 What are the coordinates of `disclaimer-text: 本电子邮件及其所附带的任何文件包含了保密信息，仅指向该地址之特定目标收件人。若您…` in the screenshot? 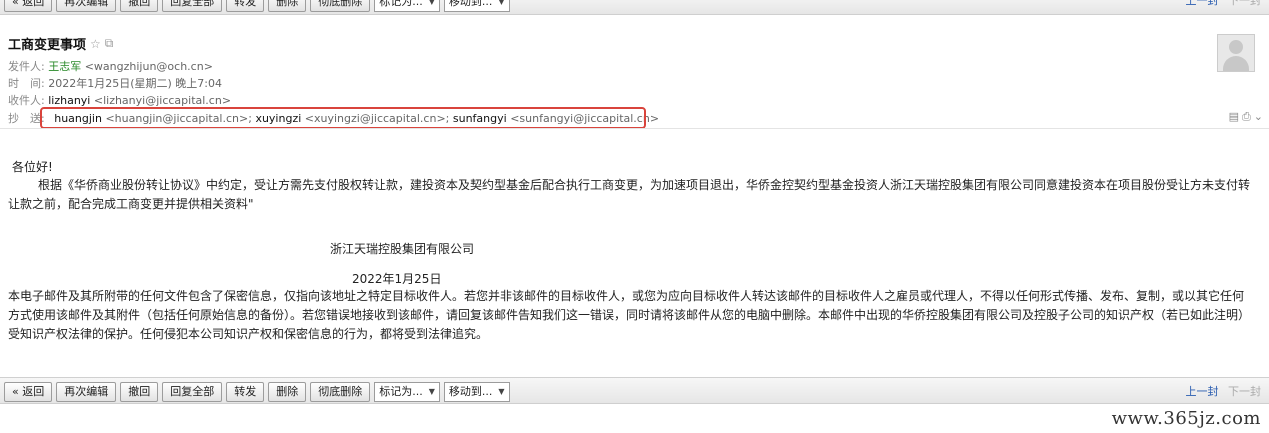 It's located at (629, 315).